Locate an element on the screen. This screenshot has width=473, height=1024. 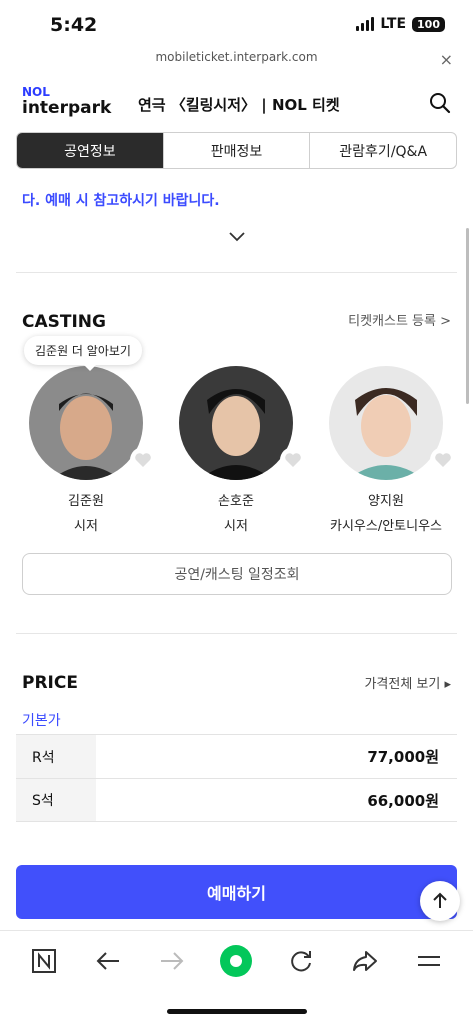
url-bar: mobileticket.interpark.com × is located at coordinates (236, 61).